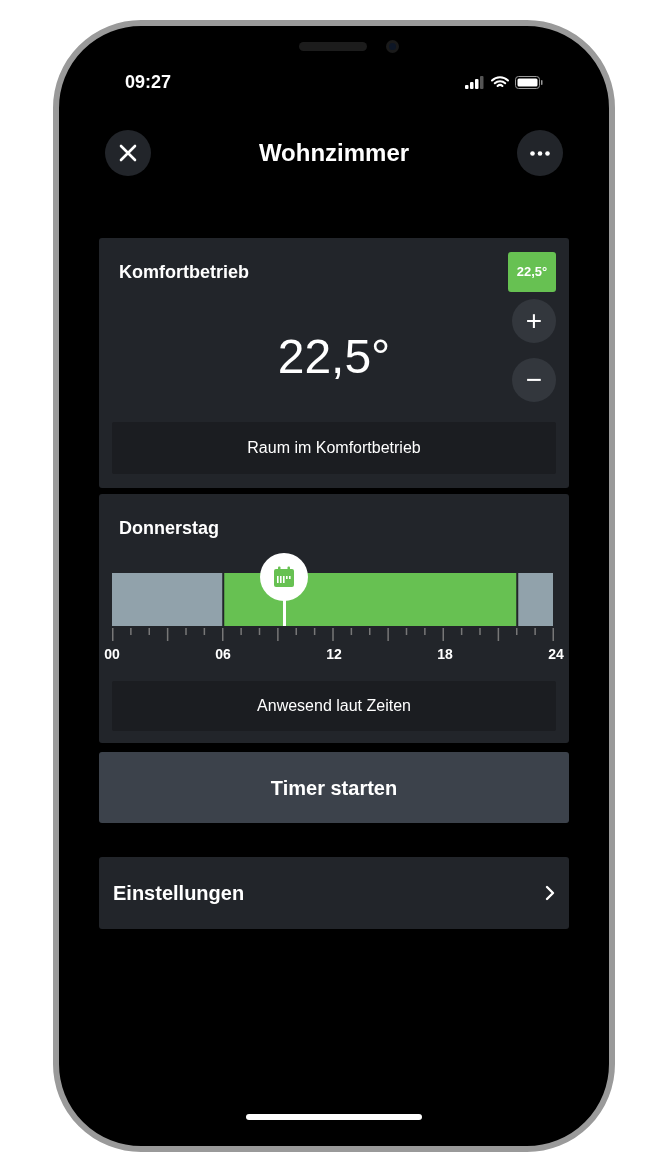  What do you see at coordinates (334, 654) in the screenshot?
I see `axis-label: 12` at bounding box center [334, 654].